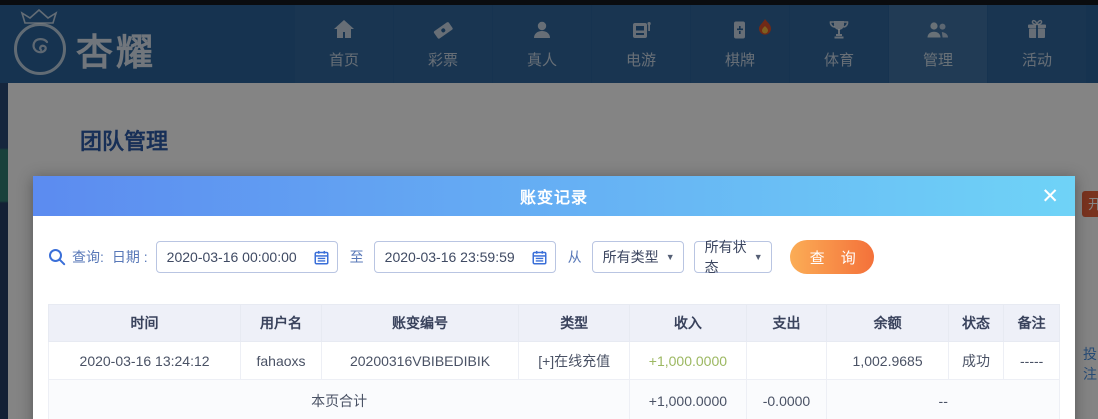 This screenshot has width=1098, height=419. Describe the element at coordinates (574, 257) in the screenshot. I see `from-label: 从` at that location.